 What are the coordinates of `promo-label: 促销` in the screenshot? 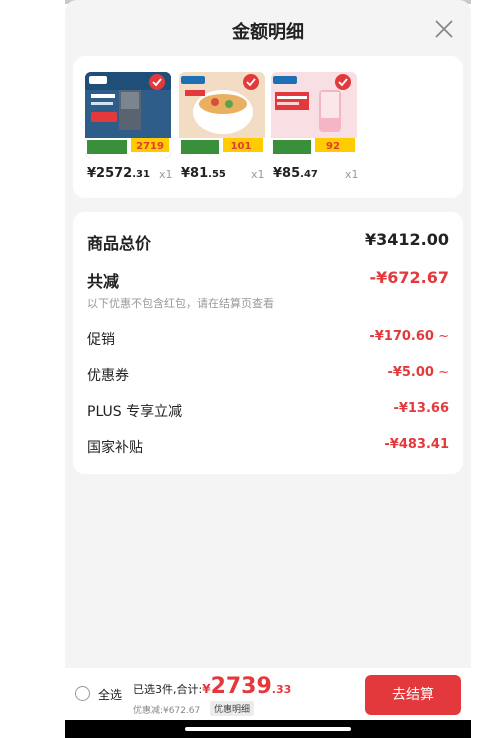 It's located at (101, 340).